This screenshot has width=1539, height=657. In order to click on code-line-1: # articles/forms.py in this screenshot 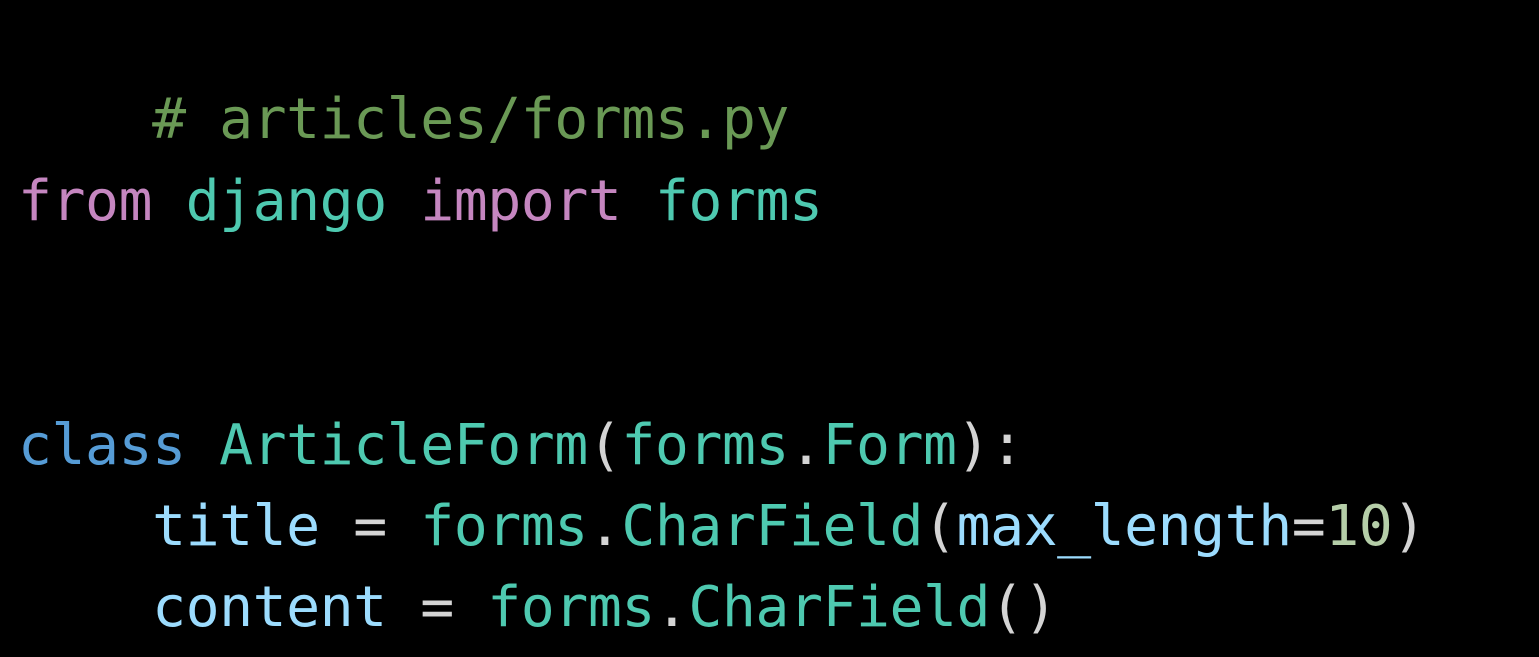, I will do `click(403, 76)`.